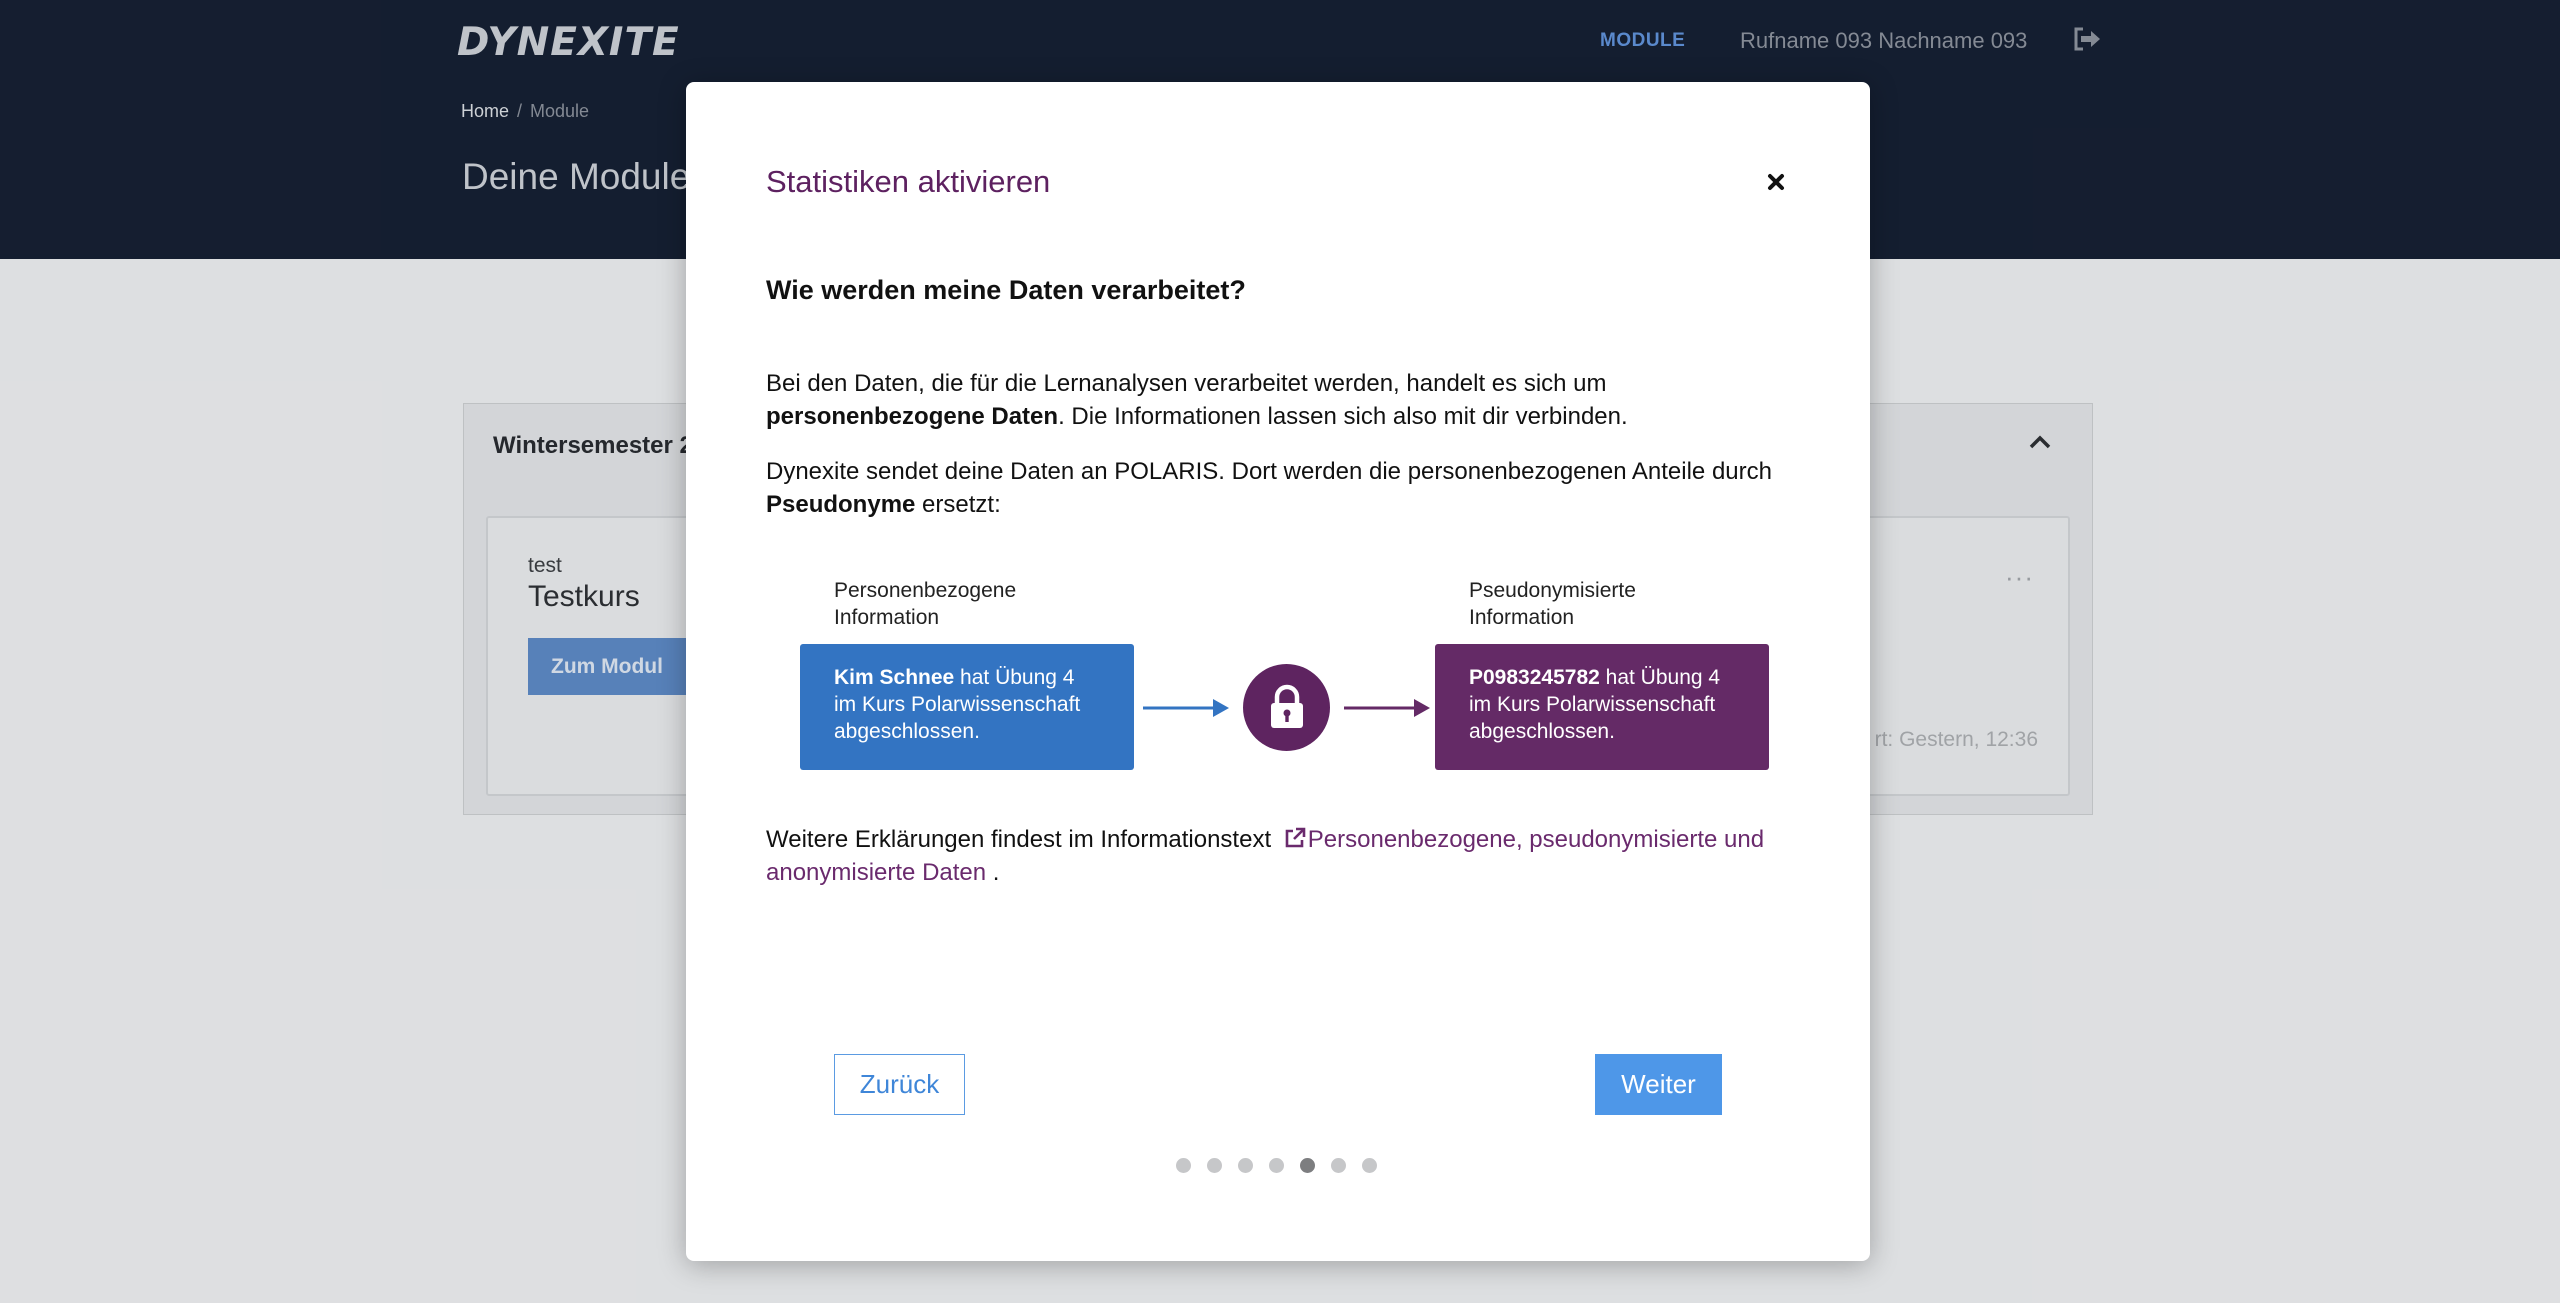  Describe the element at coordinates (1658, 1084) in the screenshot. I see `next-button: Weiter` at that location.